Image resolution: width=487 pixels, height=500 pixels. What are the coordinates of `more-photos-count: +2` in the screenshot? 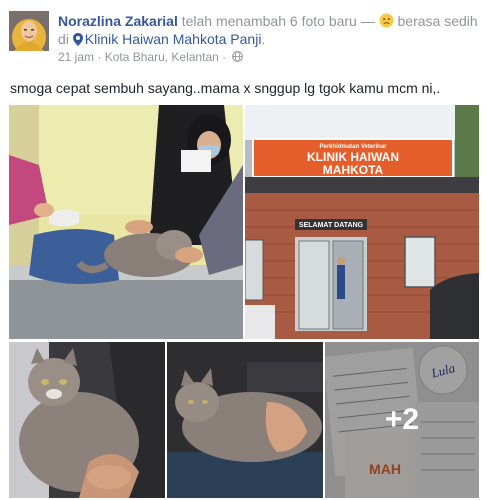 It's located at (402, 420).